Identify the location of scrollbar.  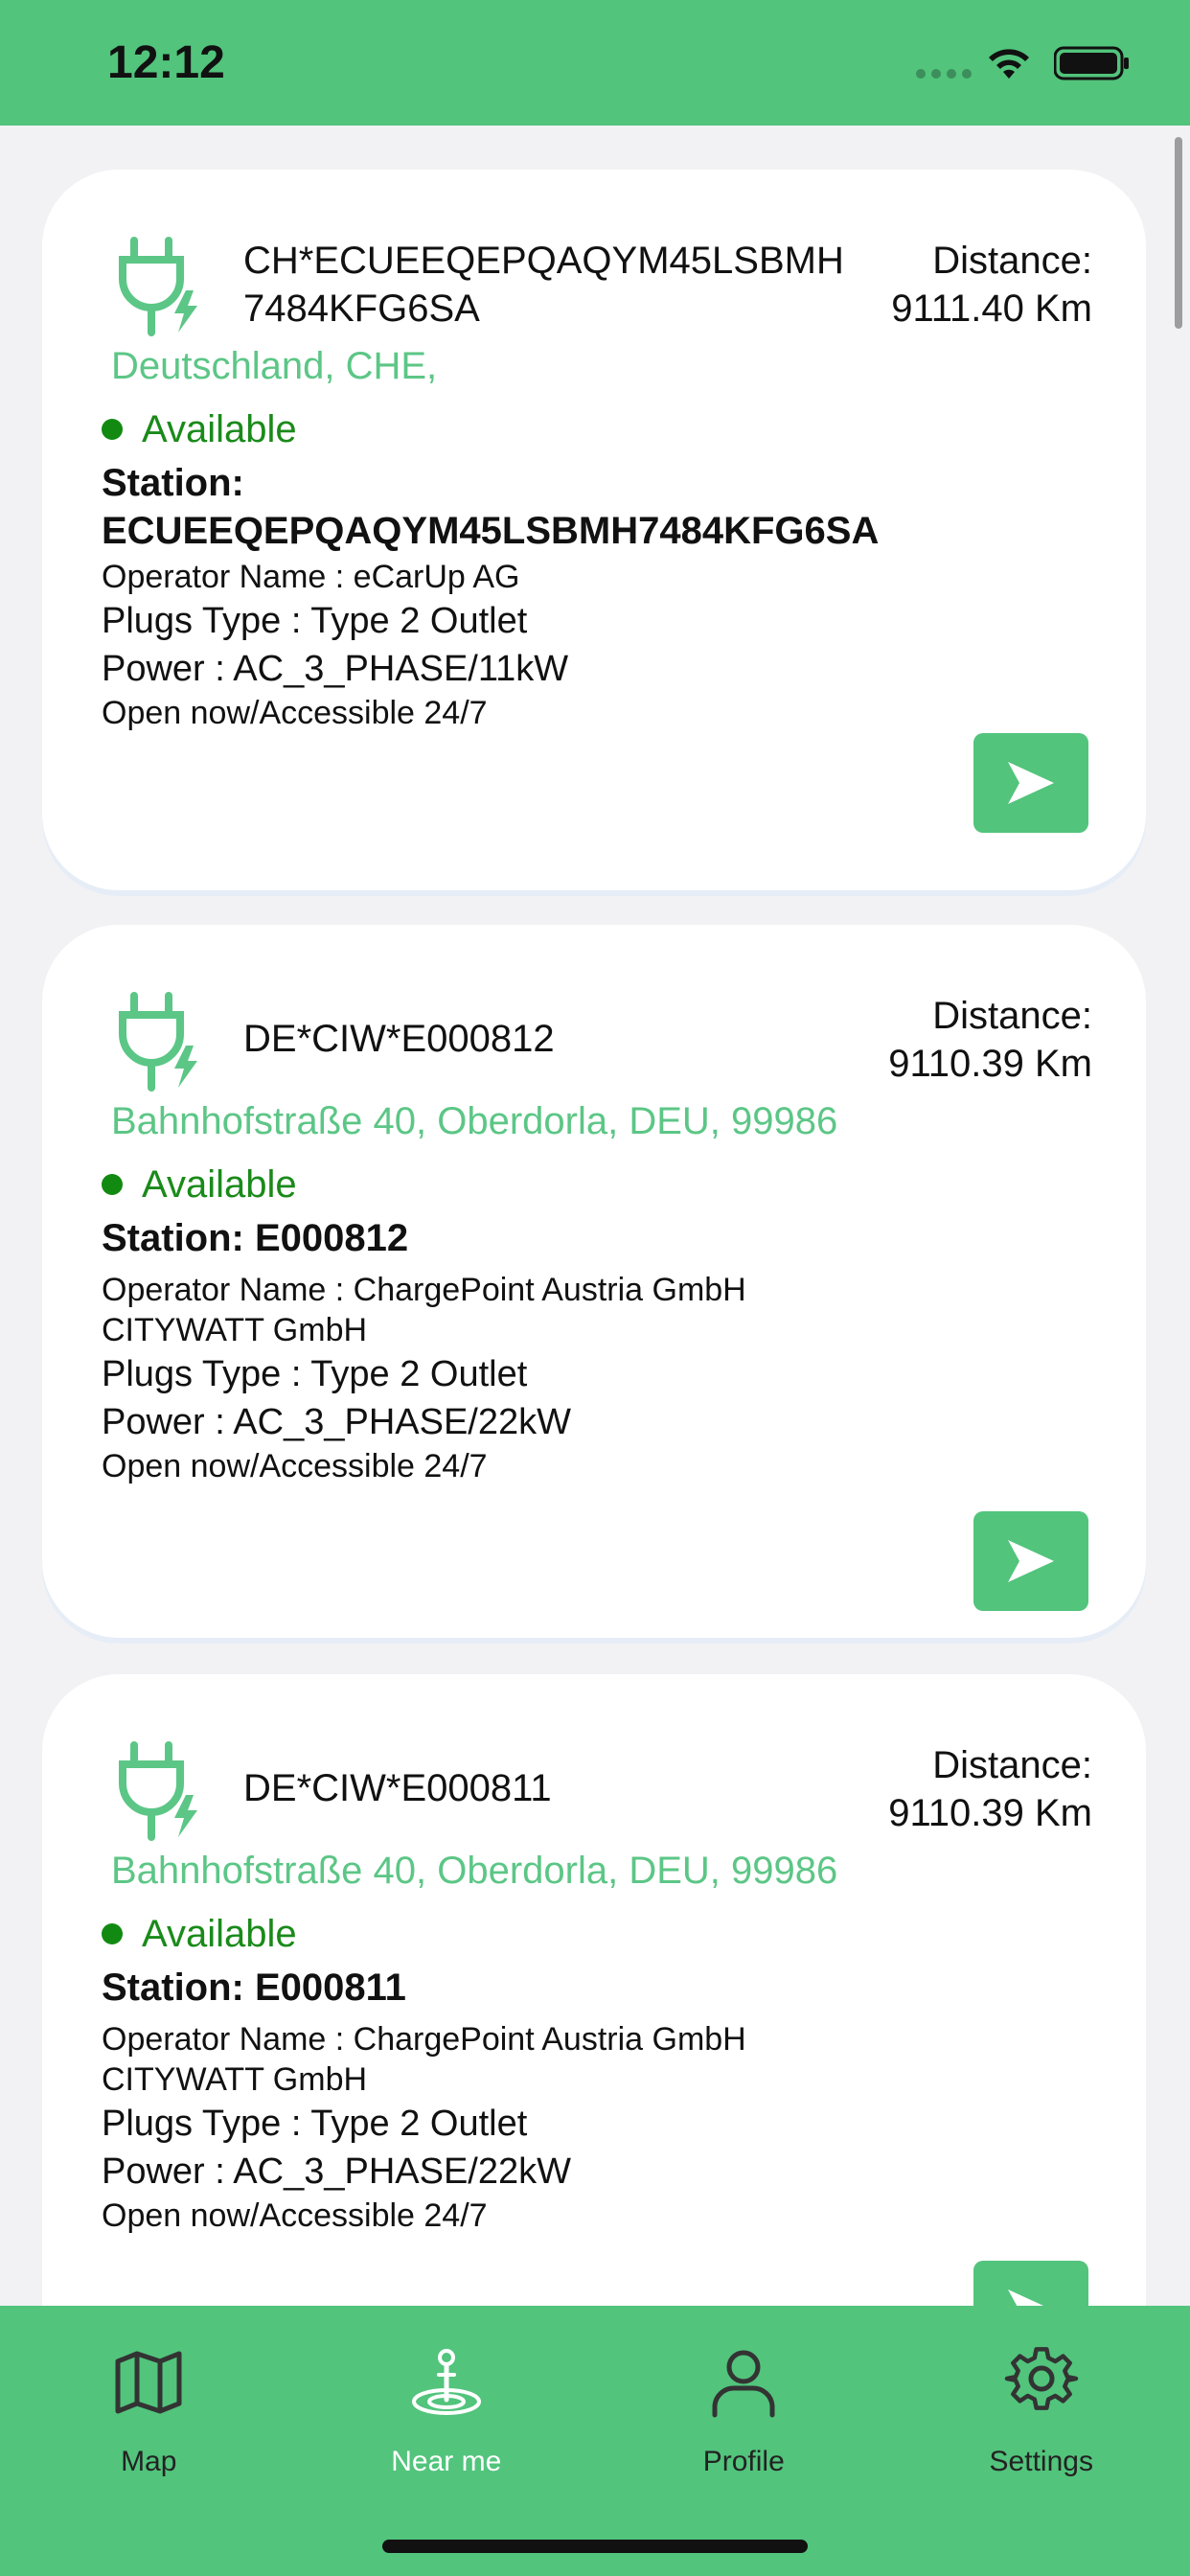
(1178, 233).